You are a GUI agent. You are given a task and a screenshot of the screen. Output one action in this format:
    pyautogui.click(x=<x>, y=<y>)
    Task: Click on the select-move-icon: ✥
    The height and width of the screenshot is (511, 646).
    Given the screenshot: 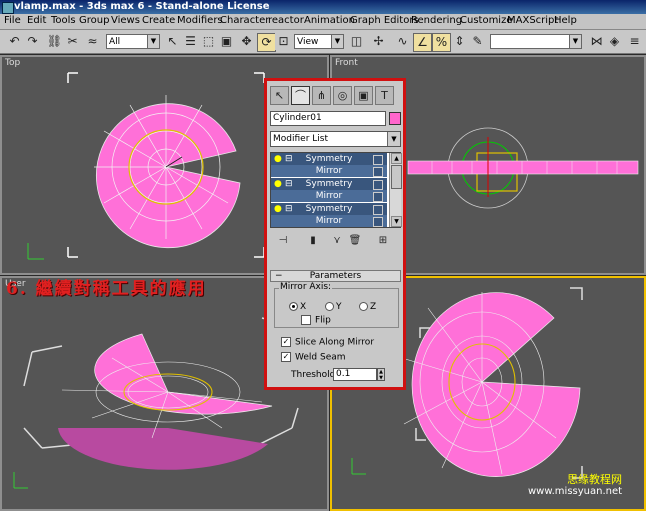 What is the action you would take?
    pyautogui.click(x=246, y=41)
    